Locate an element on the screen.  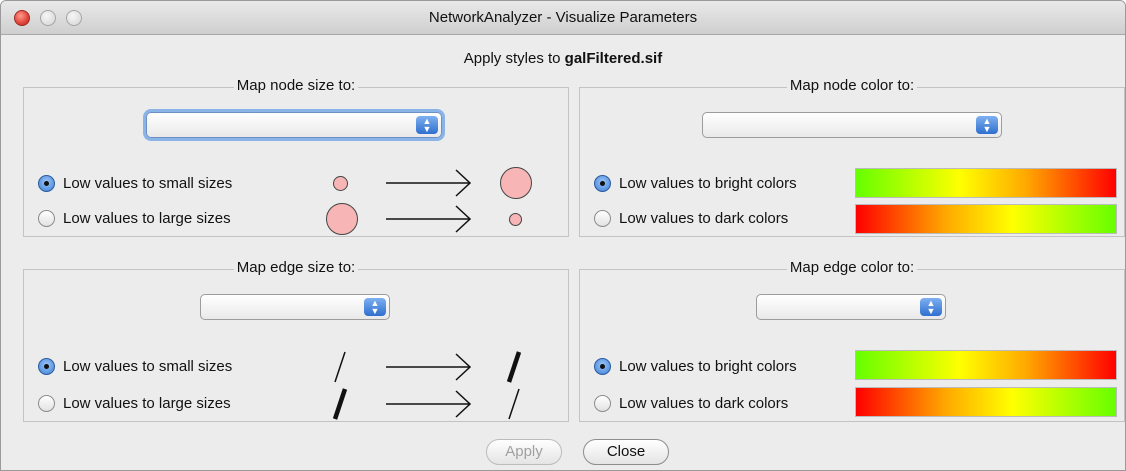
edge-size-small-option: Low values to small sizes is located at coordinates (135, 366).